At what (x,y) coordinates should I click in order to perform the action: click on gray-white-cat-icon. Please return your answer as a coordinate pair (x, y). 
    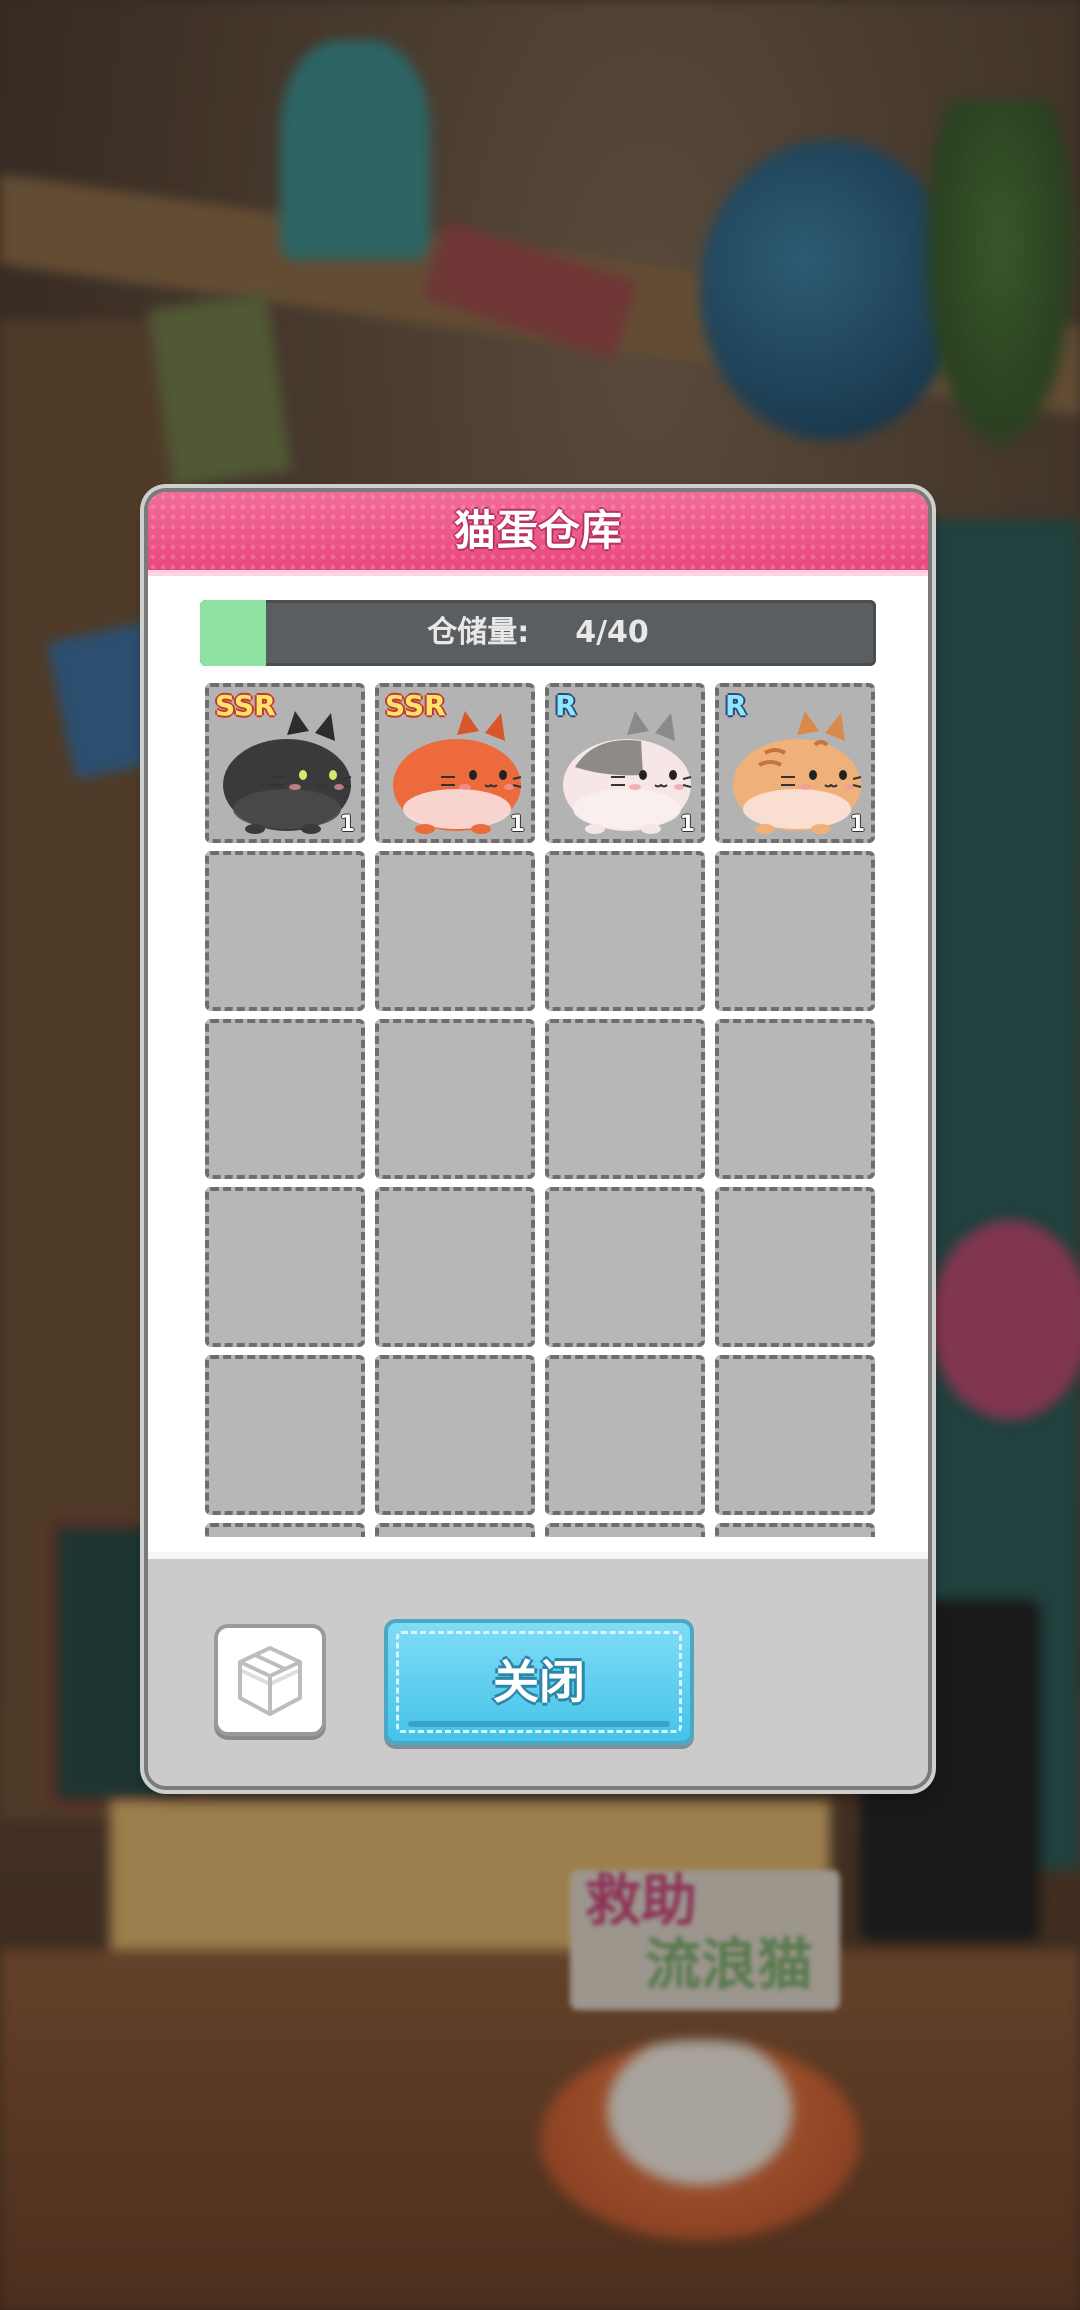
    Looking at the image, I should click on (627, 772).